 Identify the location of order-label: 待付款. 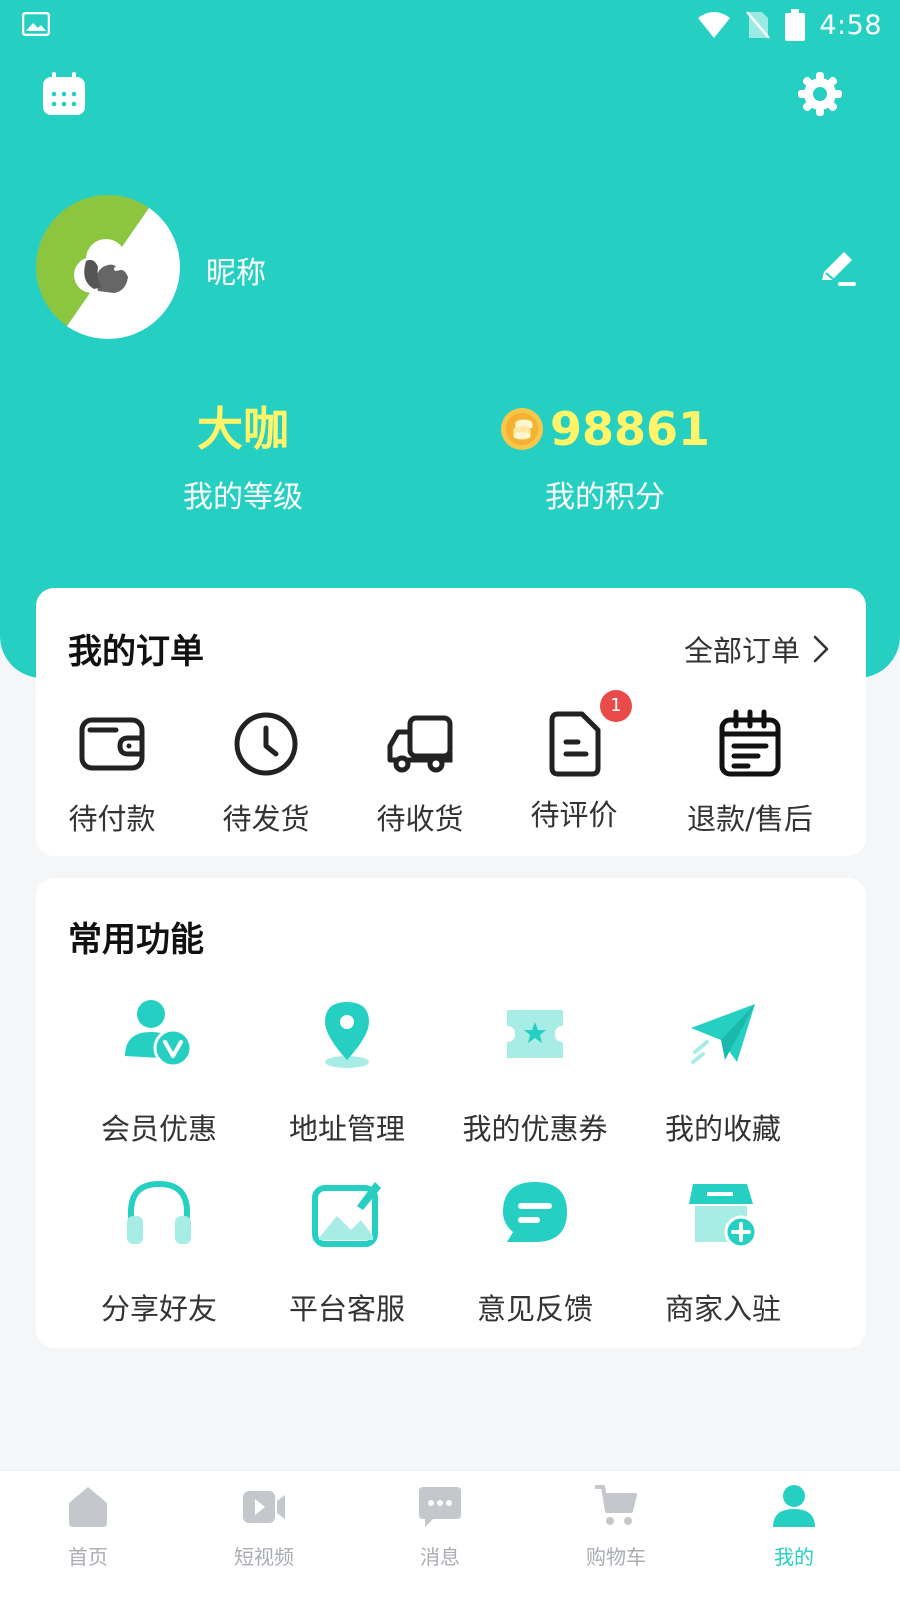
(112, 819).